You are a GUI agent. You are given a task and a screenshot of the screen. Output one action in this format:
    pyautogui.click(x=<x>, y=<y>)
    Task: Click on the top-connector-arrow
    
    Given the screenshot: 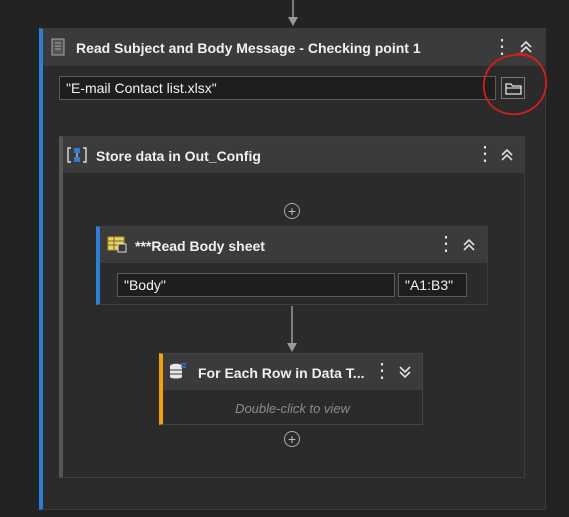 What is the action you would take?
    pyautogui.click(x=293, y=13)
    